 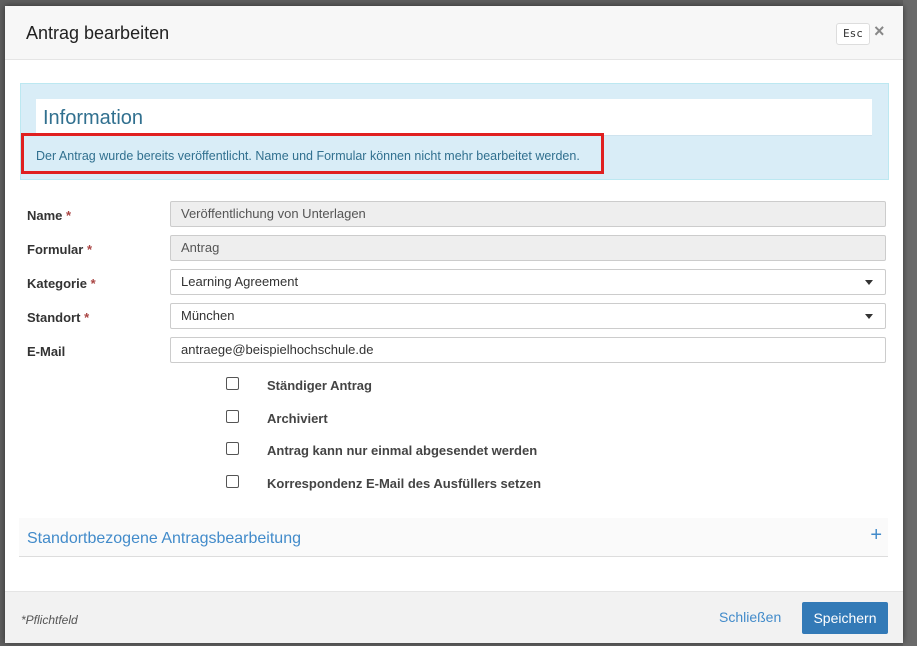 I want to click on save-button: Speichern, so click(x=845, y=618).